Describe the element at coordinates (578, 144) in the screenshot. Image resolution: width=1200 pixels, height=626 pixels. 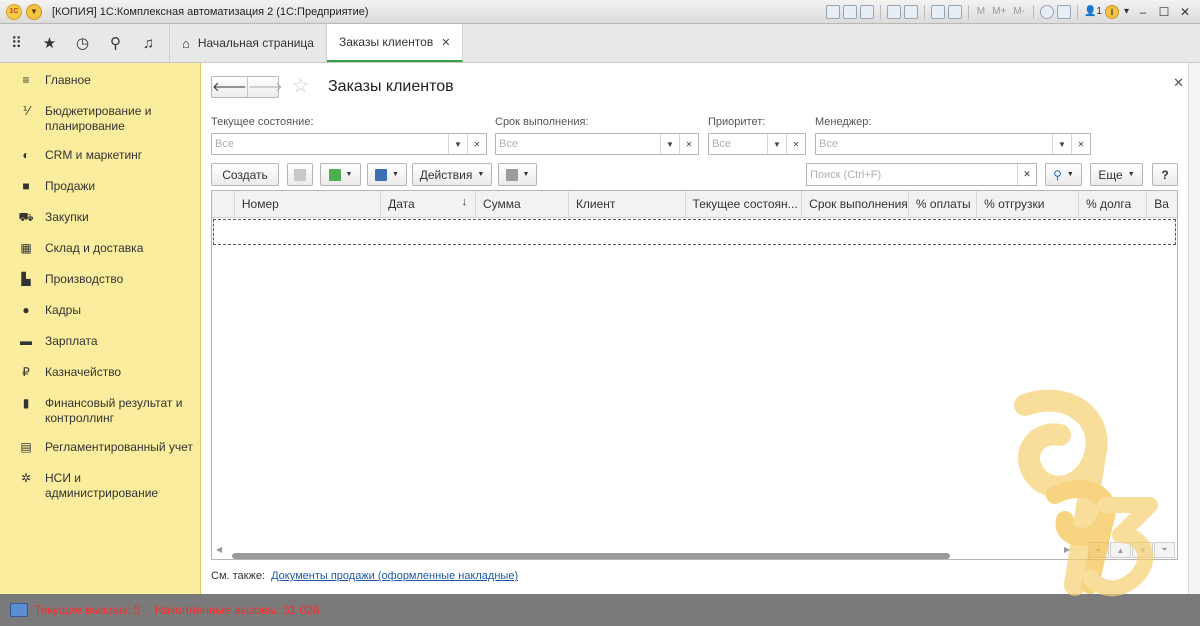
I see `filter-deadline-input: Все` at that location.